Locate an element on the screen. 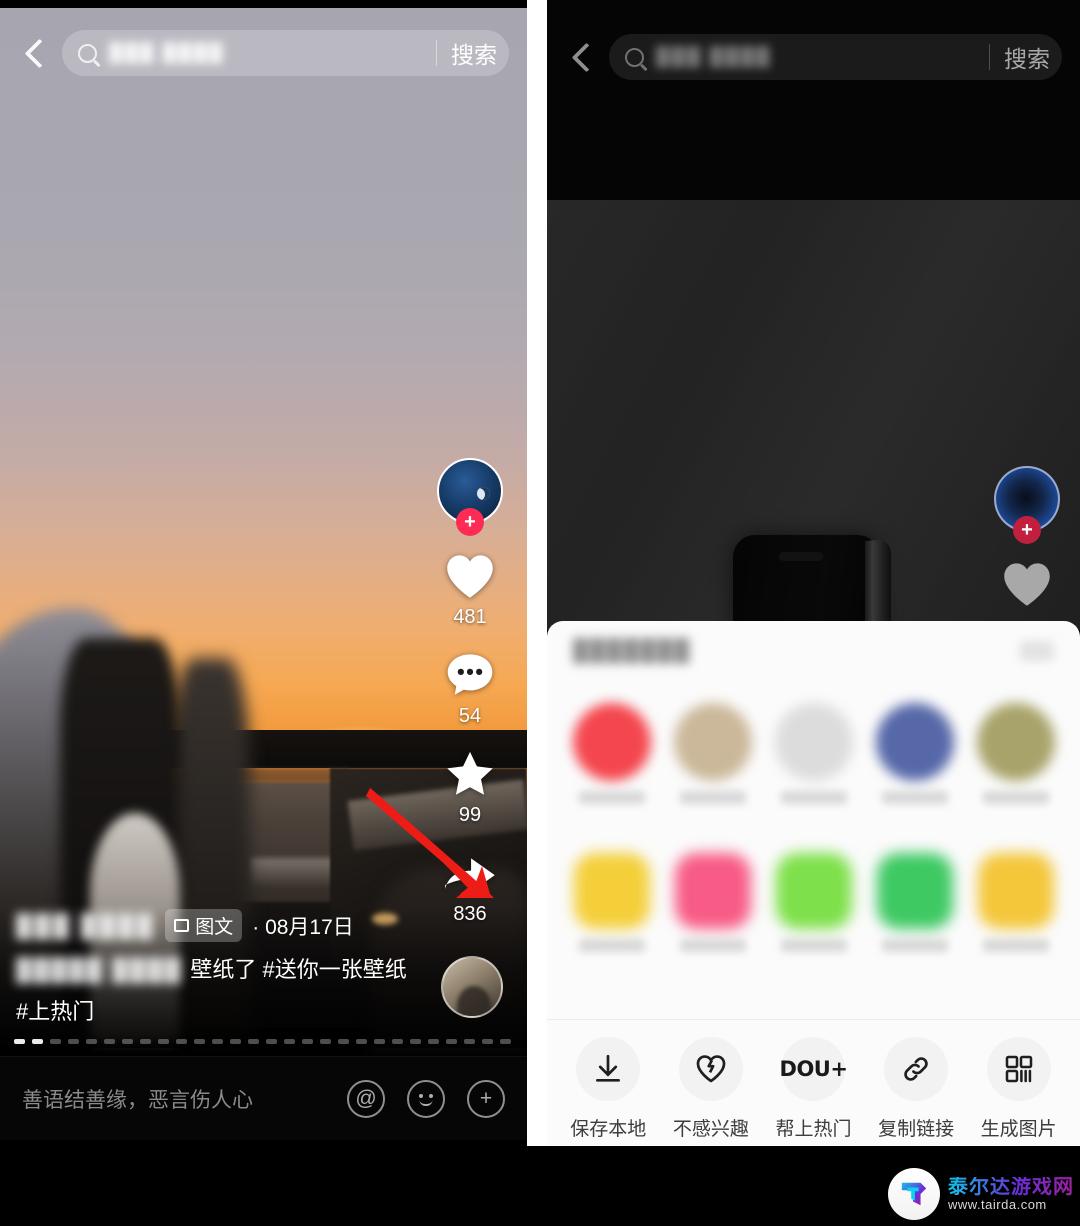 The height and width of the screenshot is (1226, 1080). action-label: 帮上热门 is located at coordinates (813, 1129).